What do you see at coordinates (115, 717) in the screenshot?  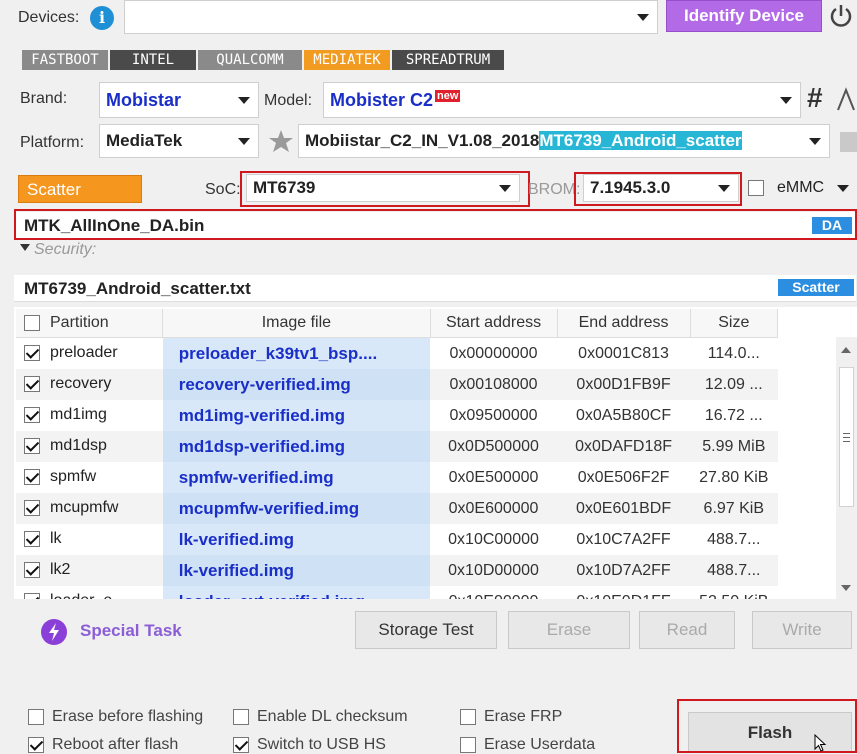 I see `option-erase-before-flashing: Erase before flashing` at bounding box center [115, 717].